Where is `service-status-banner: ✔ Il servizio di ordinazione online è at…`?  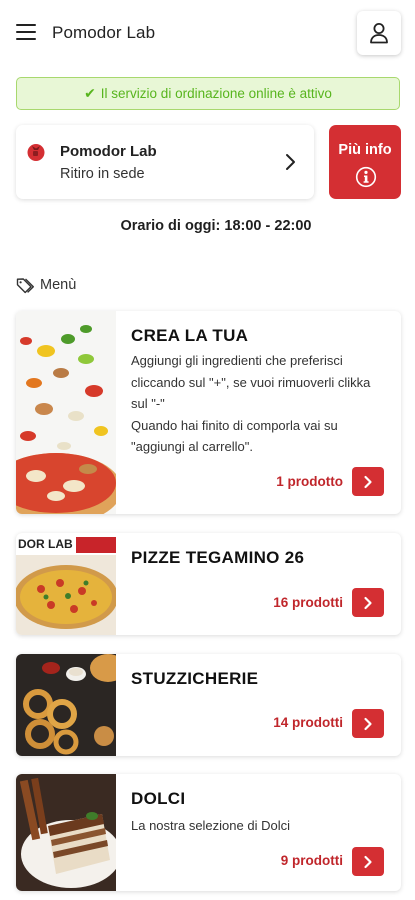 service-status-banner: ✔ Il servizio di ordinazione online è at… is located at coordinates (208, 93).